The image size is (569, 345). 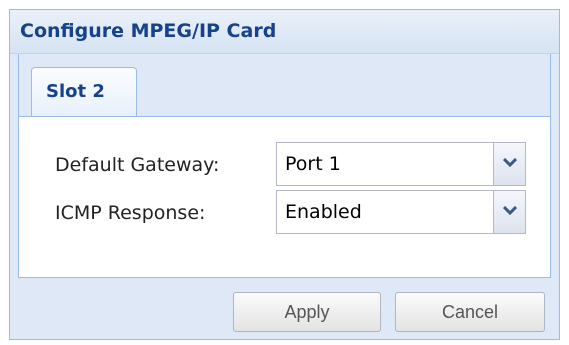 What do you see at coordinates (137, 165) in the screenshot?
I see `default-gateway-label: Default Gateway:` at bounding box center [137, 165].